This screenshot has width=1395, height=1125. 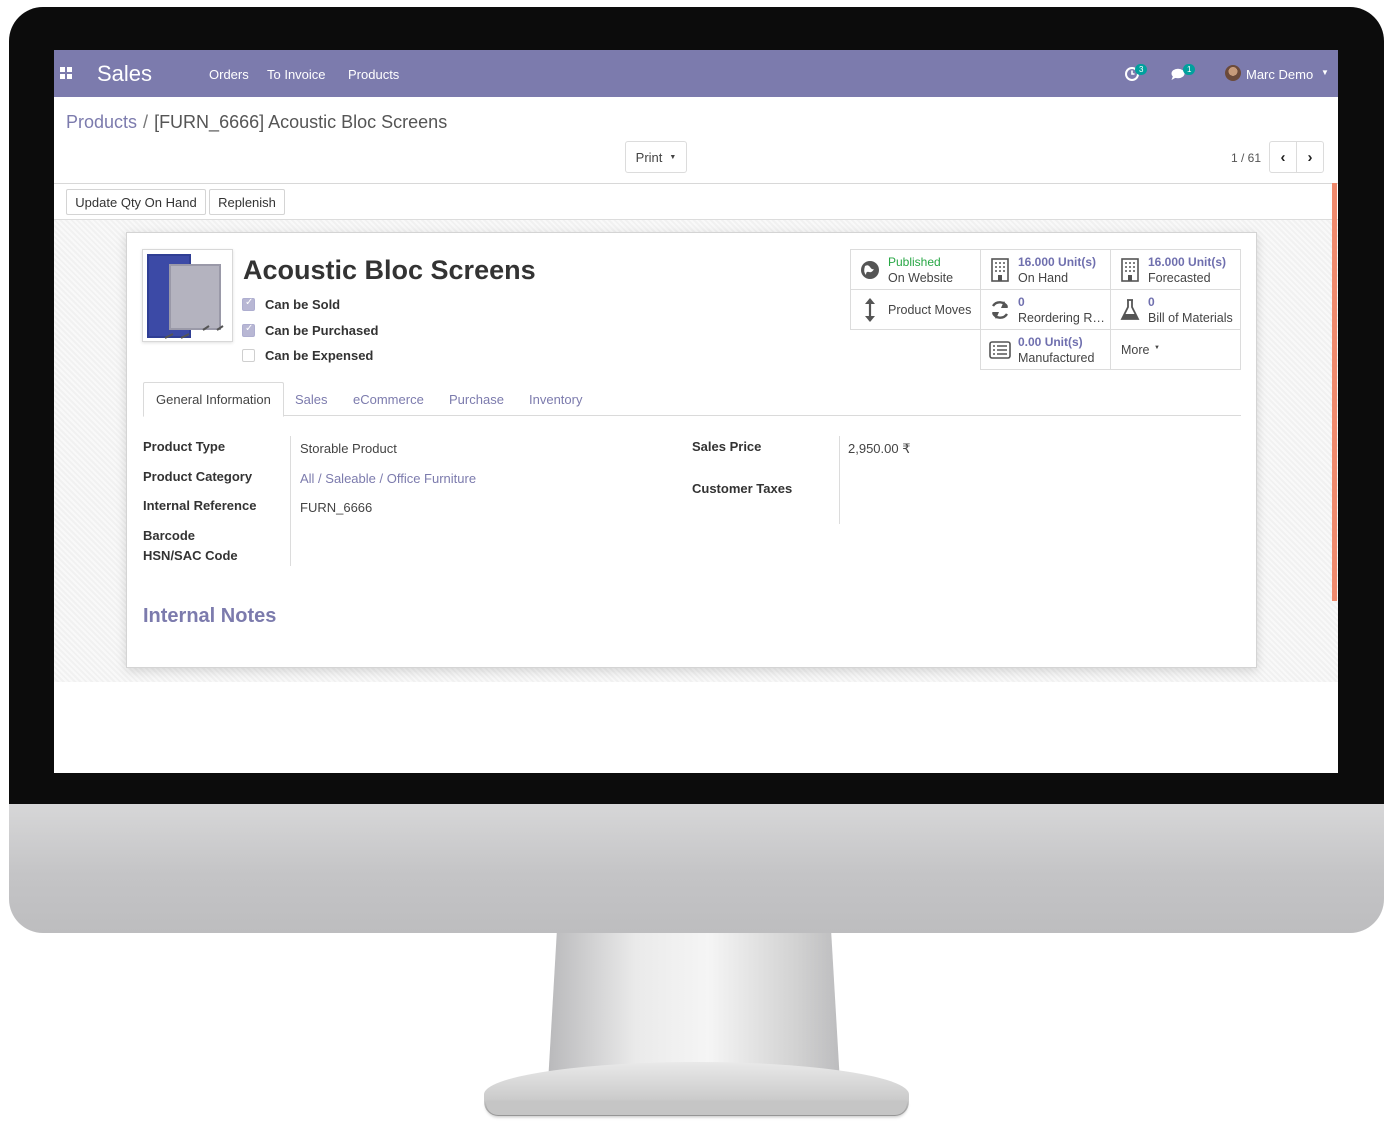 I want to click on reordering-rules-button: 0 Reordering Rules, so click(x=1045, y=309).